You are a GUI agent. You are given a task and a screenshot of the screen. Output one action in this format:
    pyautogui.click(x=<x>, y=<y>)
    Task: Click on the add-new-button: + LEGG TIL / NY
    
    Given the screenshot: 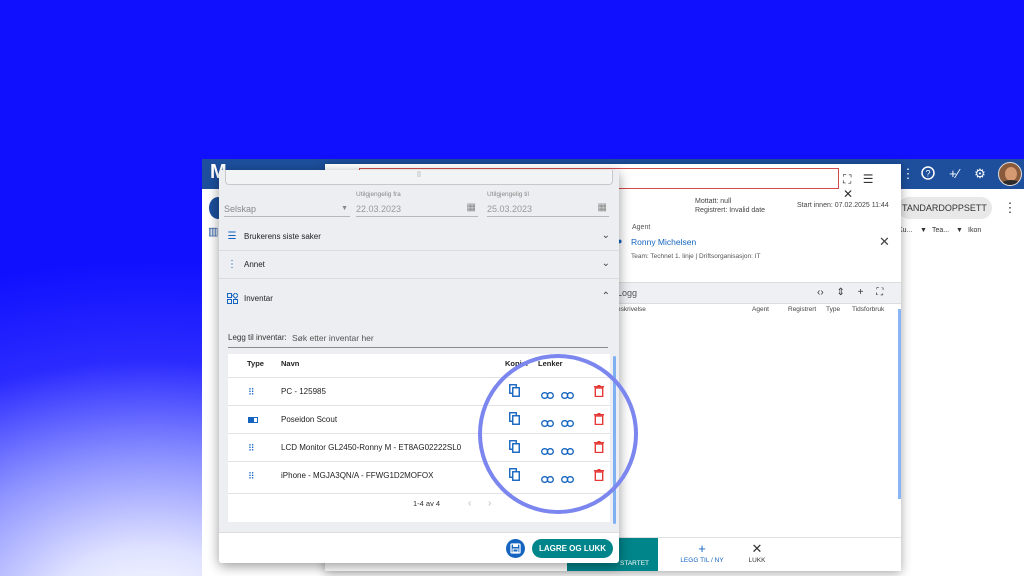 What is the action you would take?
    pyautogui.click(x=702, y=552)
    